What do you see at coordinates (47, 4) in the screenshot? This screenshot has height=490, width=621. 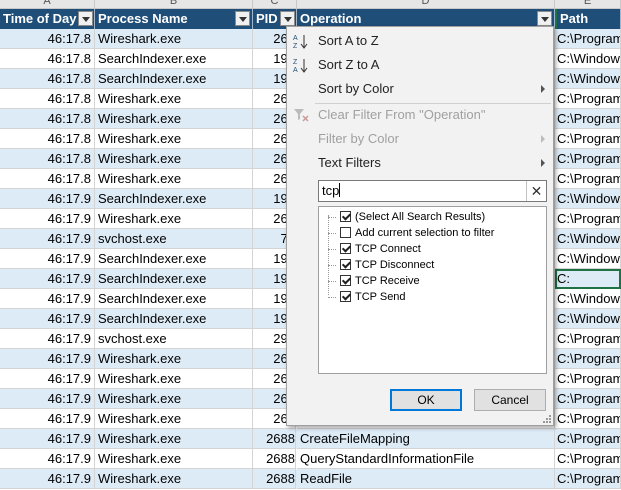 I see `column-letter-a: A` at bounding box center [47, 4].